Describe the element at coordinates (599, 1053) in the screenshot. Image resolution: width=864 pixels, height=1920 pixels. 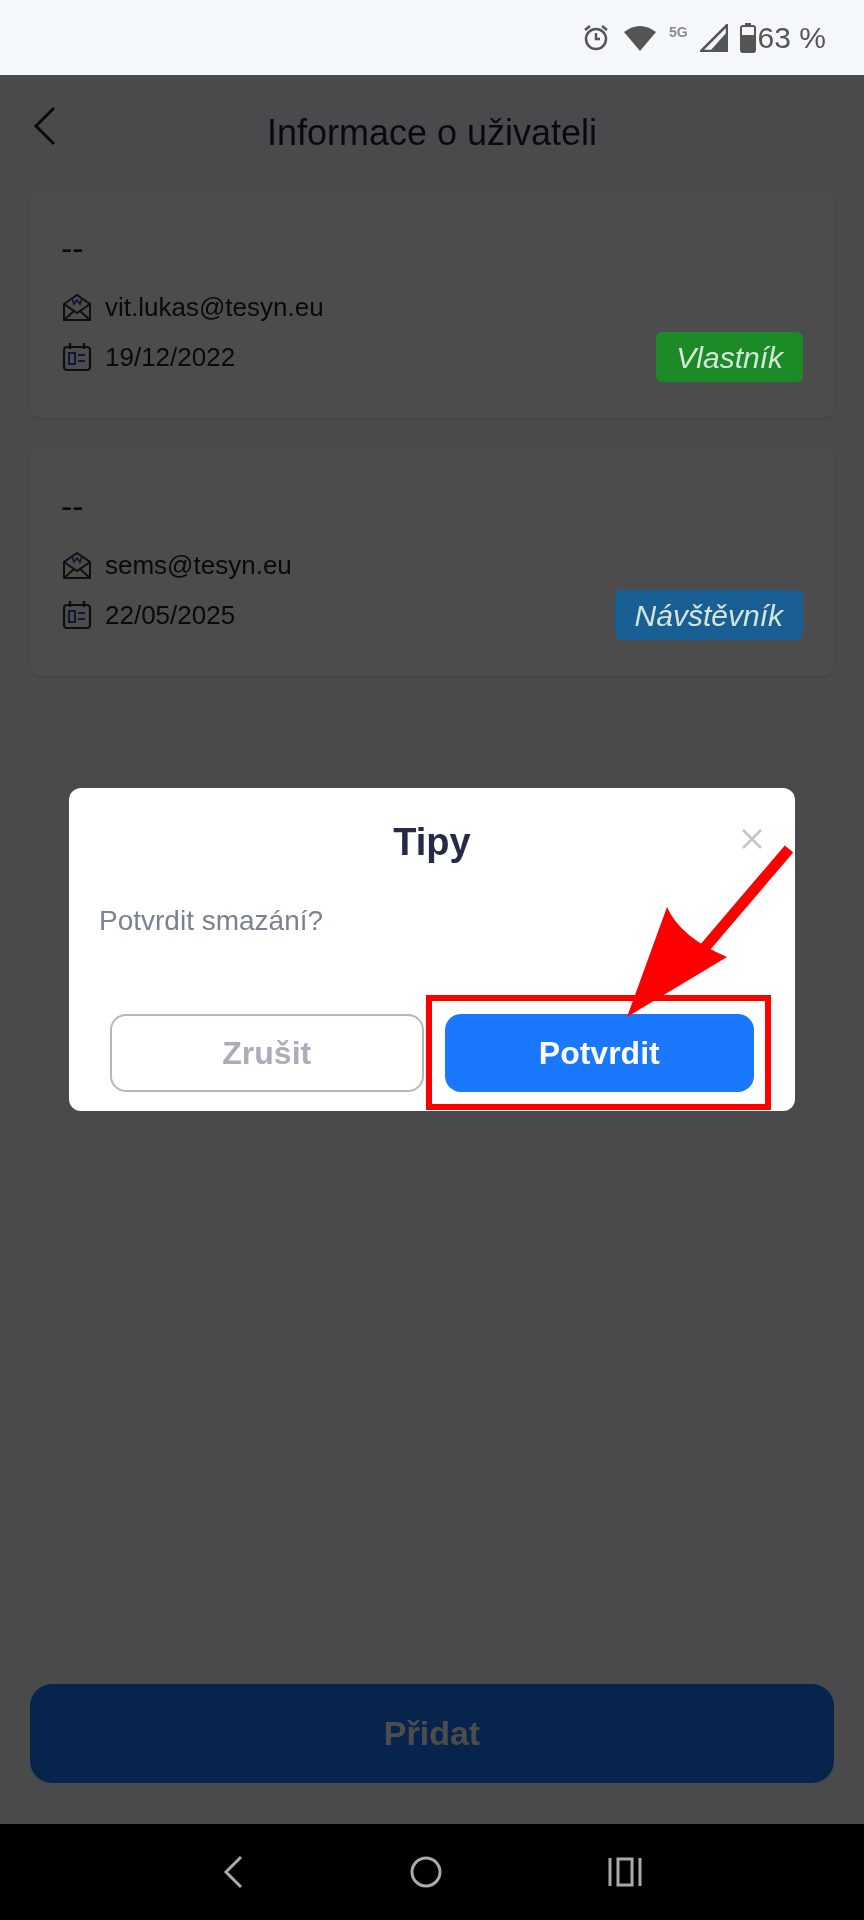
I see `confirm-button: Potvrdit` at that location.